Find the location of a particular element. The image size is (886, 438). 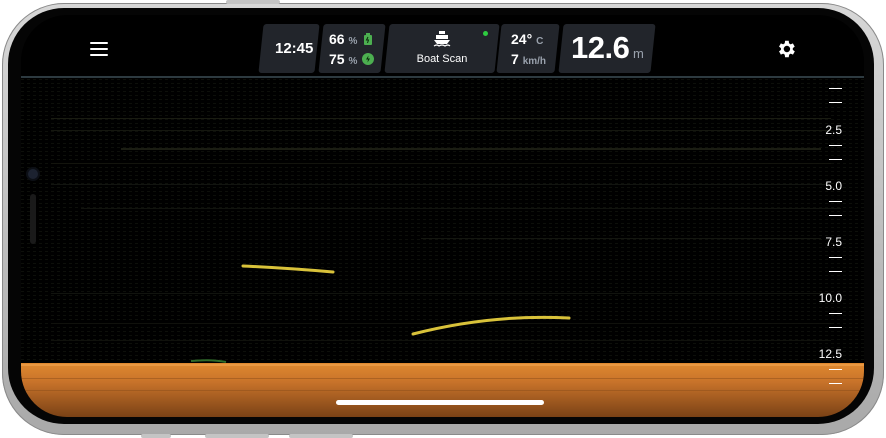

battery-percent: 66 is located at coordinates (337, 39).